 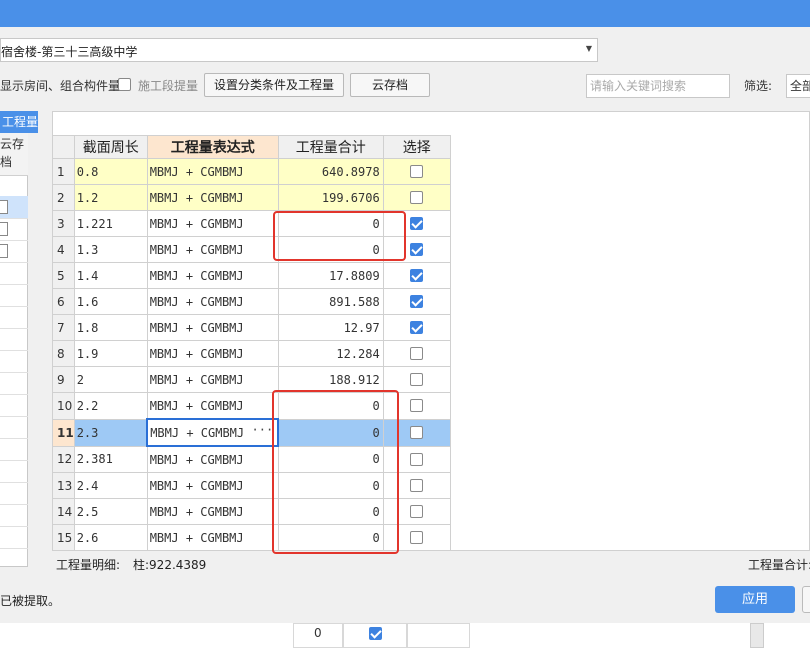 I want to click on cell-total: 640.8978, so click(x=330, y=171).